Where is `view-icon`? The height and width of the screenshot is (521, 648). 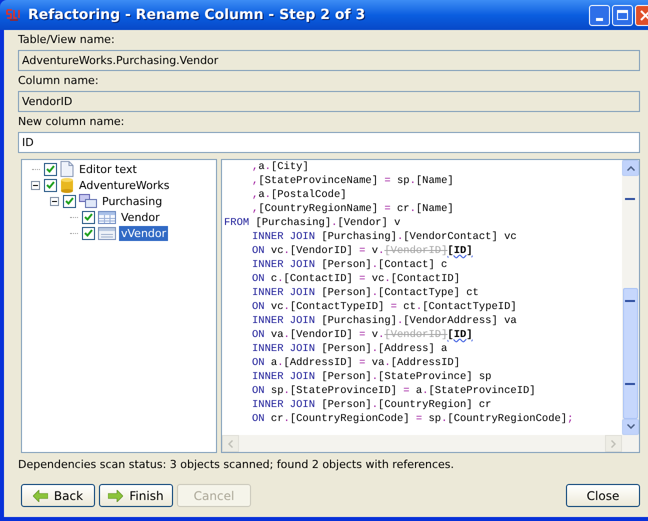 view-icon is located at coordinates (107, 233).